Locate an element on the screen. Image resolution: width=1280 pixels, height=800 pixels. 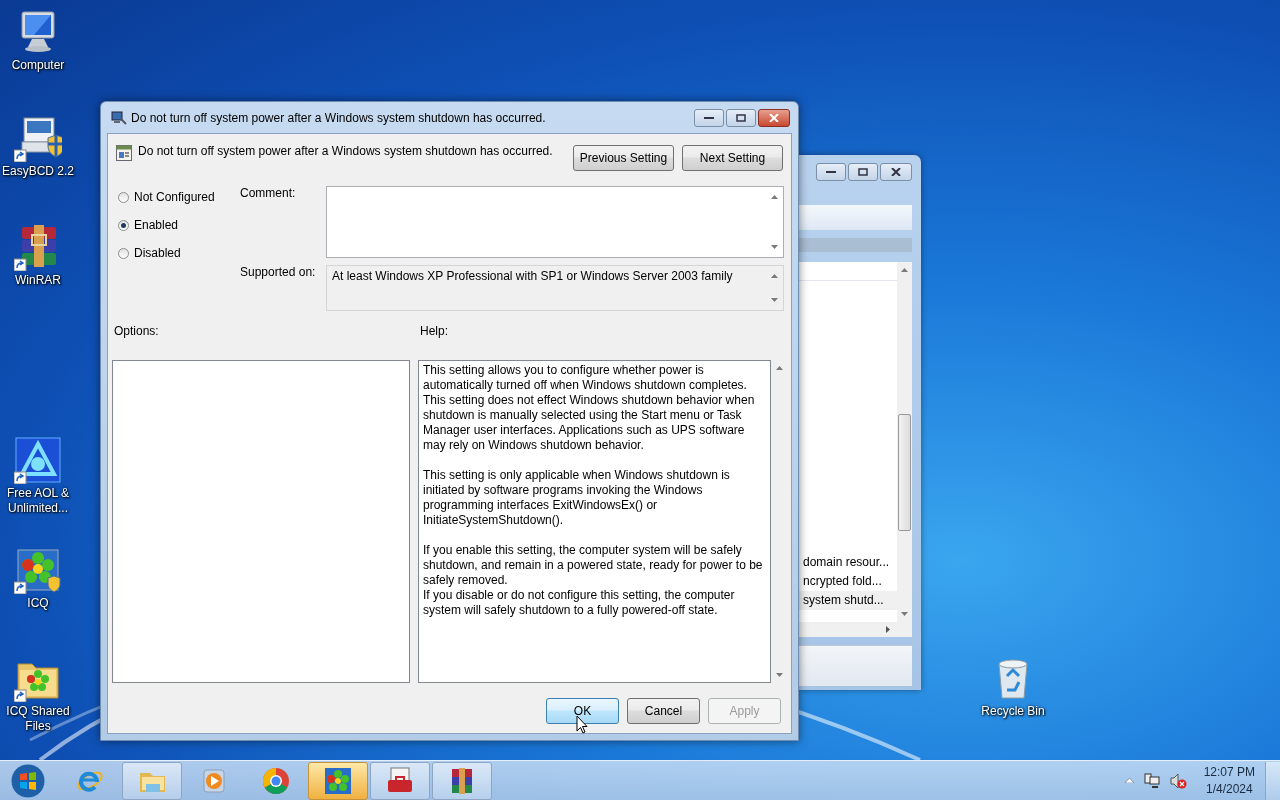
show-hidden-icons-icon is located at coordinates (1129, 780).